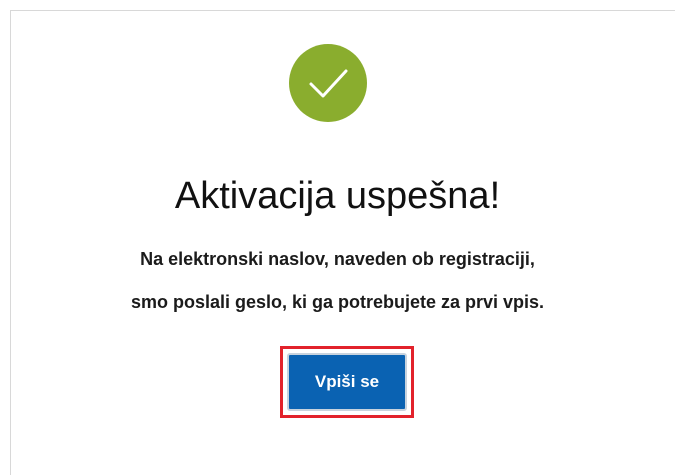 The width and height of the screenshot is (675, 475). I want to click on checkmark-icon, so click(328, 83).